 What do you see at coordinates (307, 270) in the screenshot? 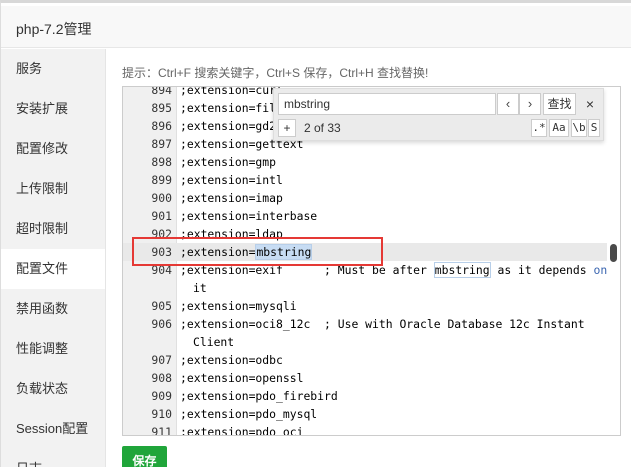
I see `code-prefix: ;extension=exif ; Must be after` at bounding box center [307, 270].